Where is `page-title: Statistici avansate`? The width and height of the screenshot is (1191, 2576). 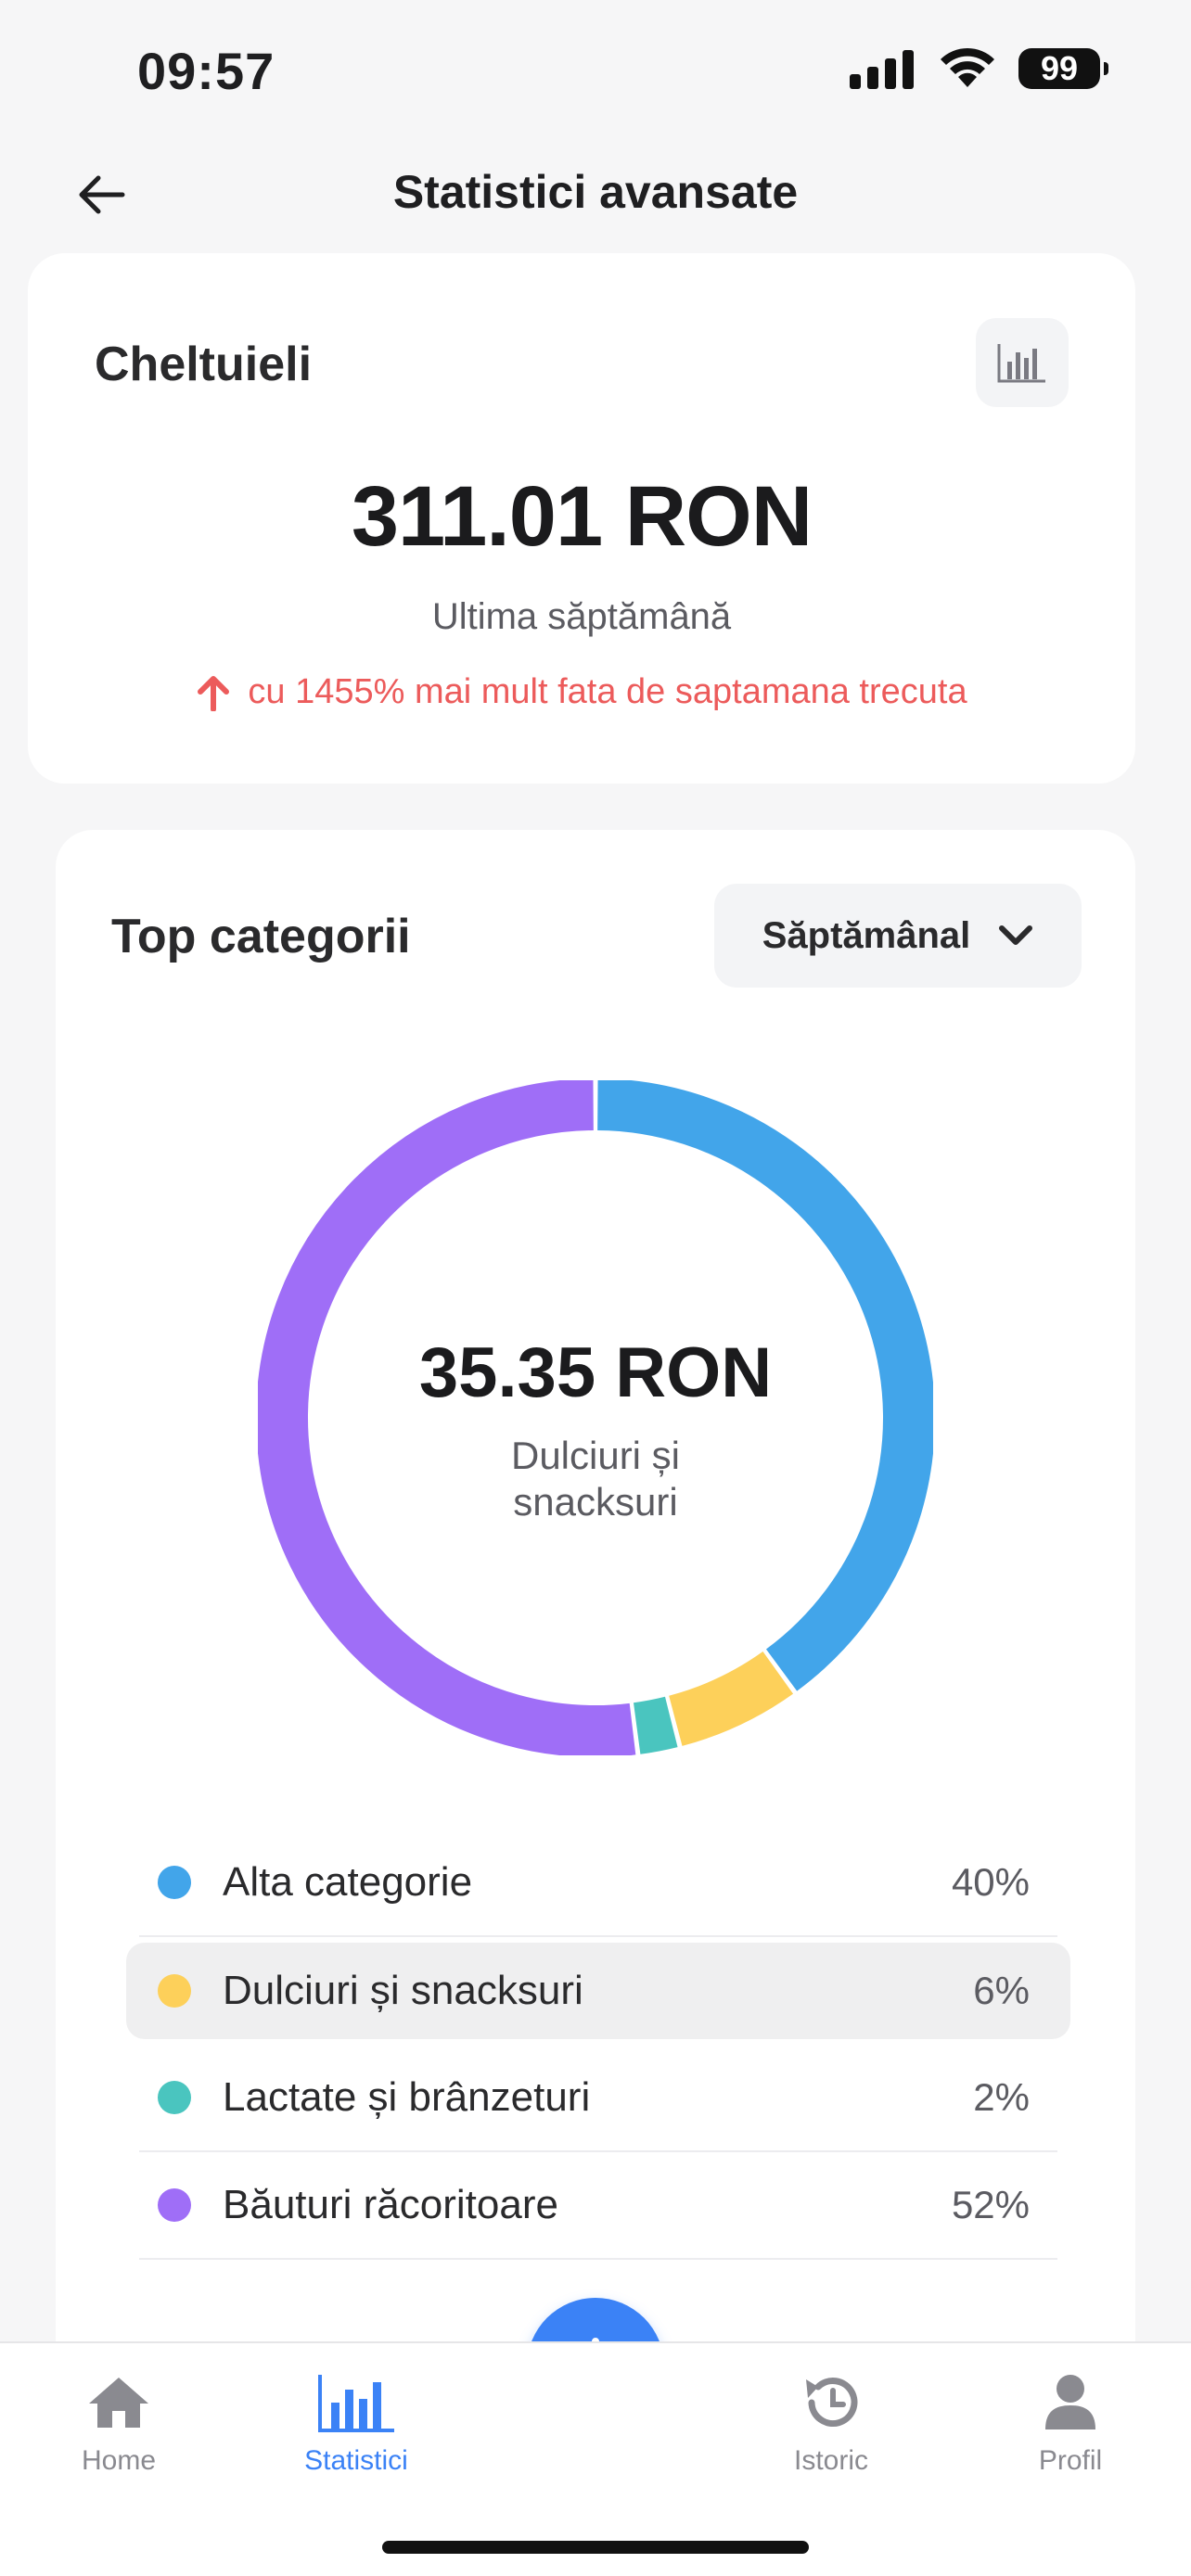 page-title: Statistici avansate is located at coordinates (595, 192).